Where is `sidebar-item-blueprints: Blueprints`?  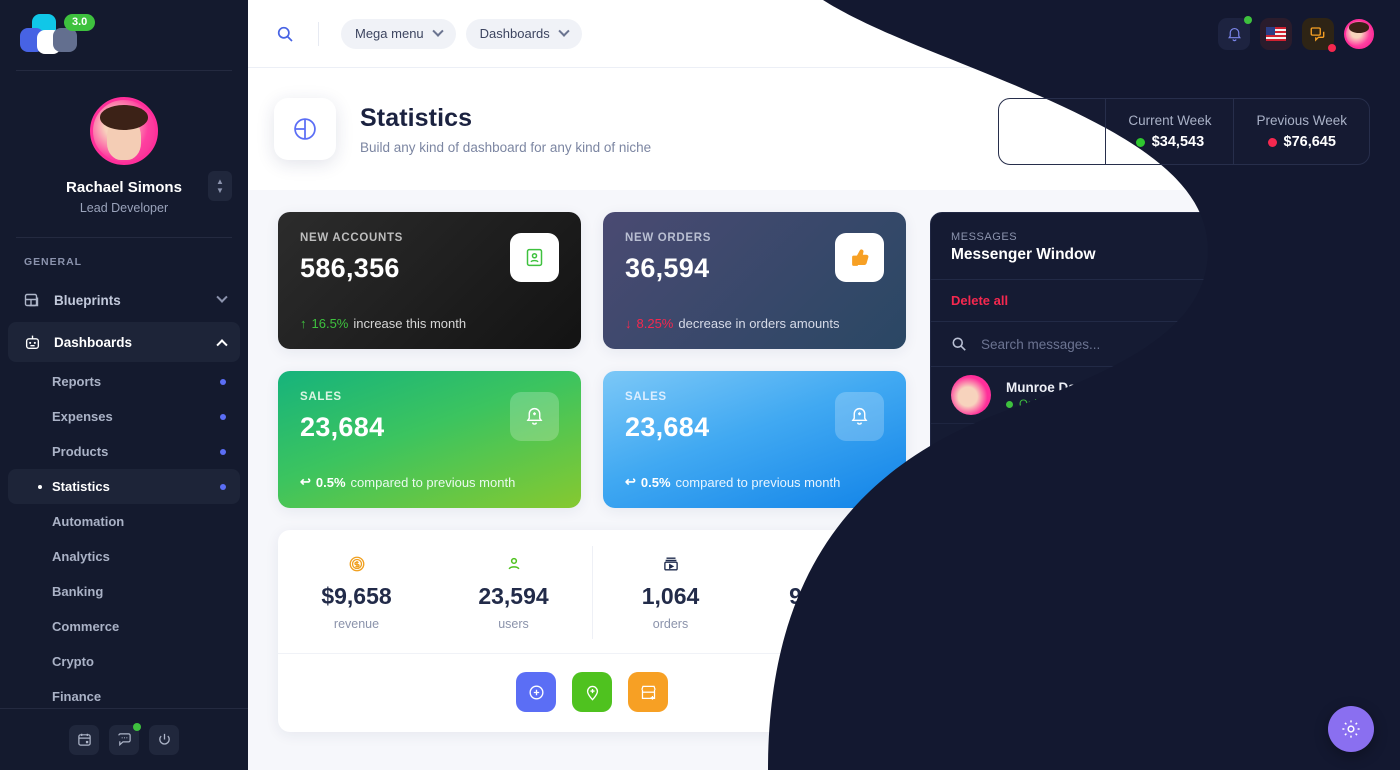 sidebar-item-blueprints: Blueprints is located at coordinates (124, 300).